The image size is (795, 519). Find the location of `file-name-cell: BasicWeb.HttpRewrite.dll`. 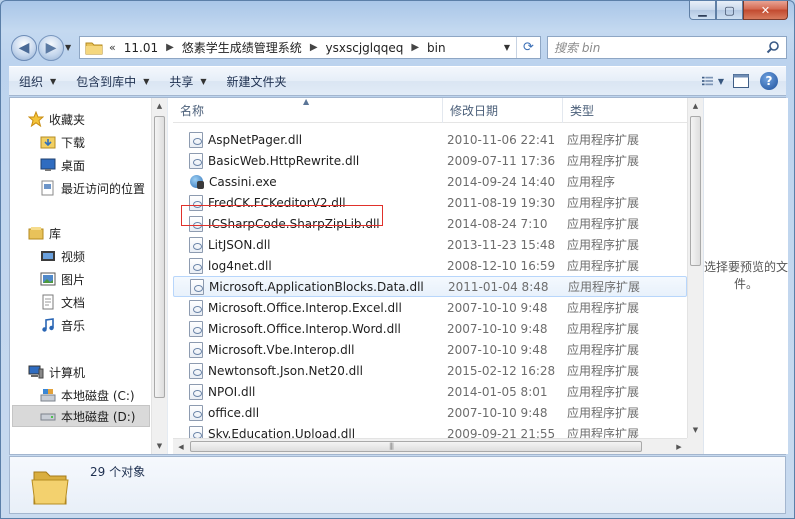

file-name-cell: BasicWeb.HttpRewrite.dll is located at coordinates (316, 160).